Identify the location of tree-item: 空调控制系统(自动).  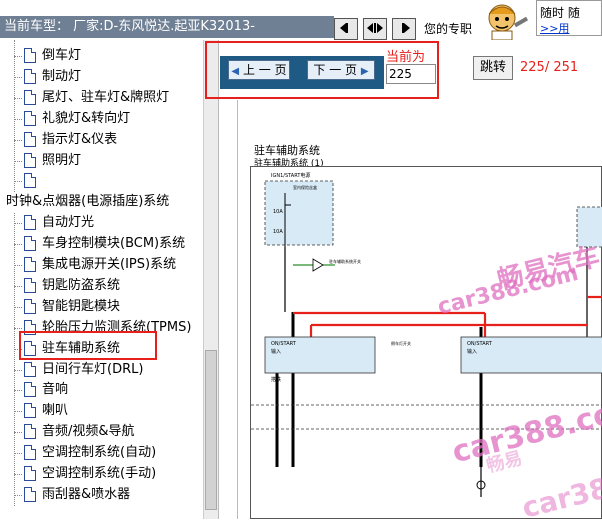
(100, 453).